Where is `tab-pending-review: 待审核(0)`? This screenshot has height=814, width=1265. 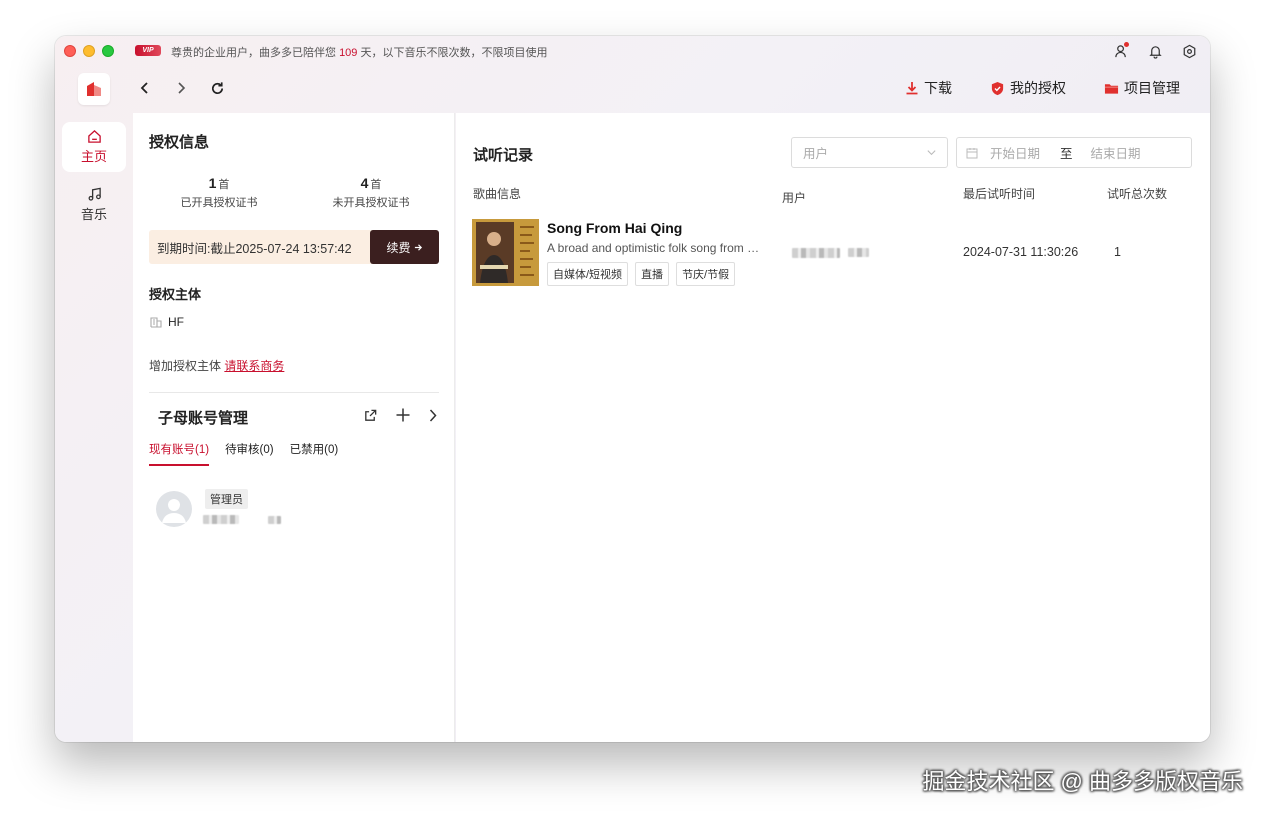 tab-pending-review: 待审核(0) is located at coordinates (249, 453).